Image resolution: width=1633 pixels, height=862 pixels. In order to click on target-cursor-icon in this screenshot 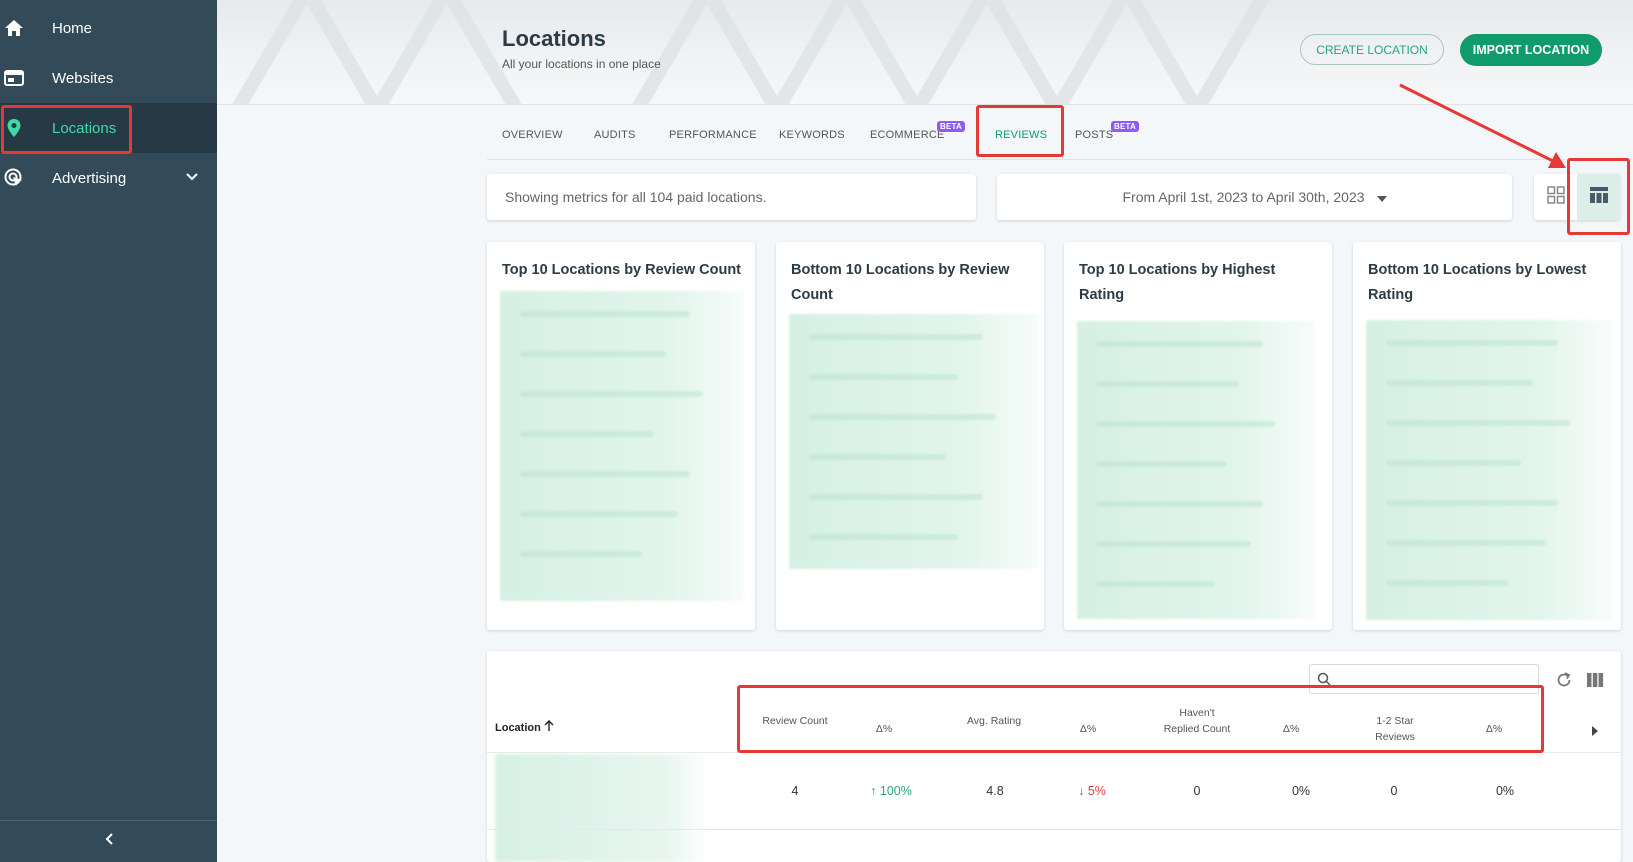, I will do `click(14, 178)`.